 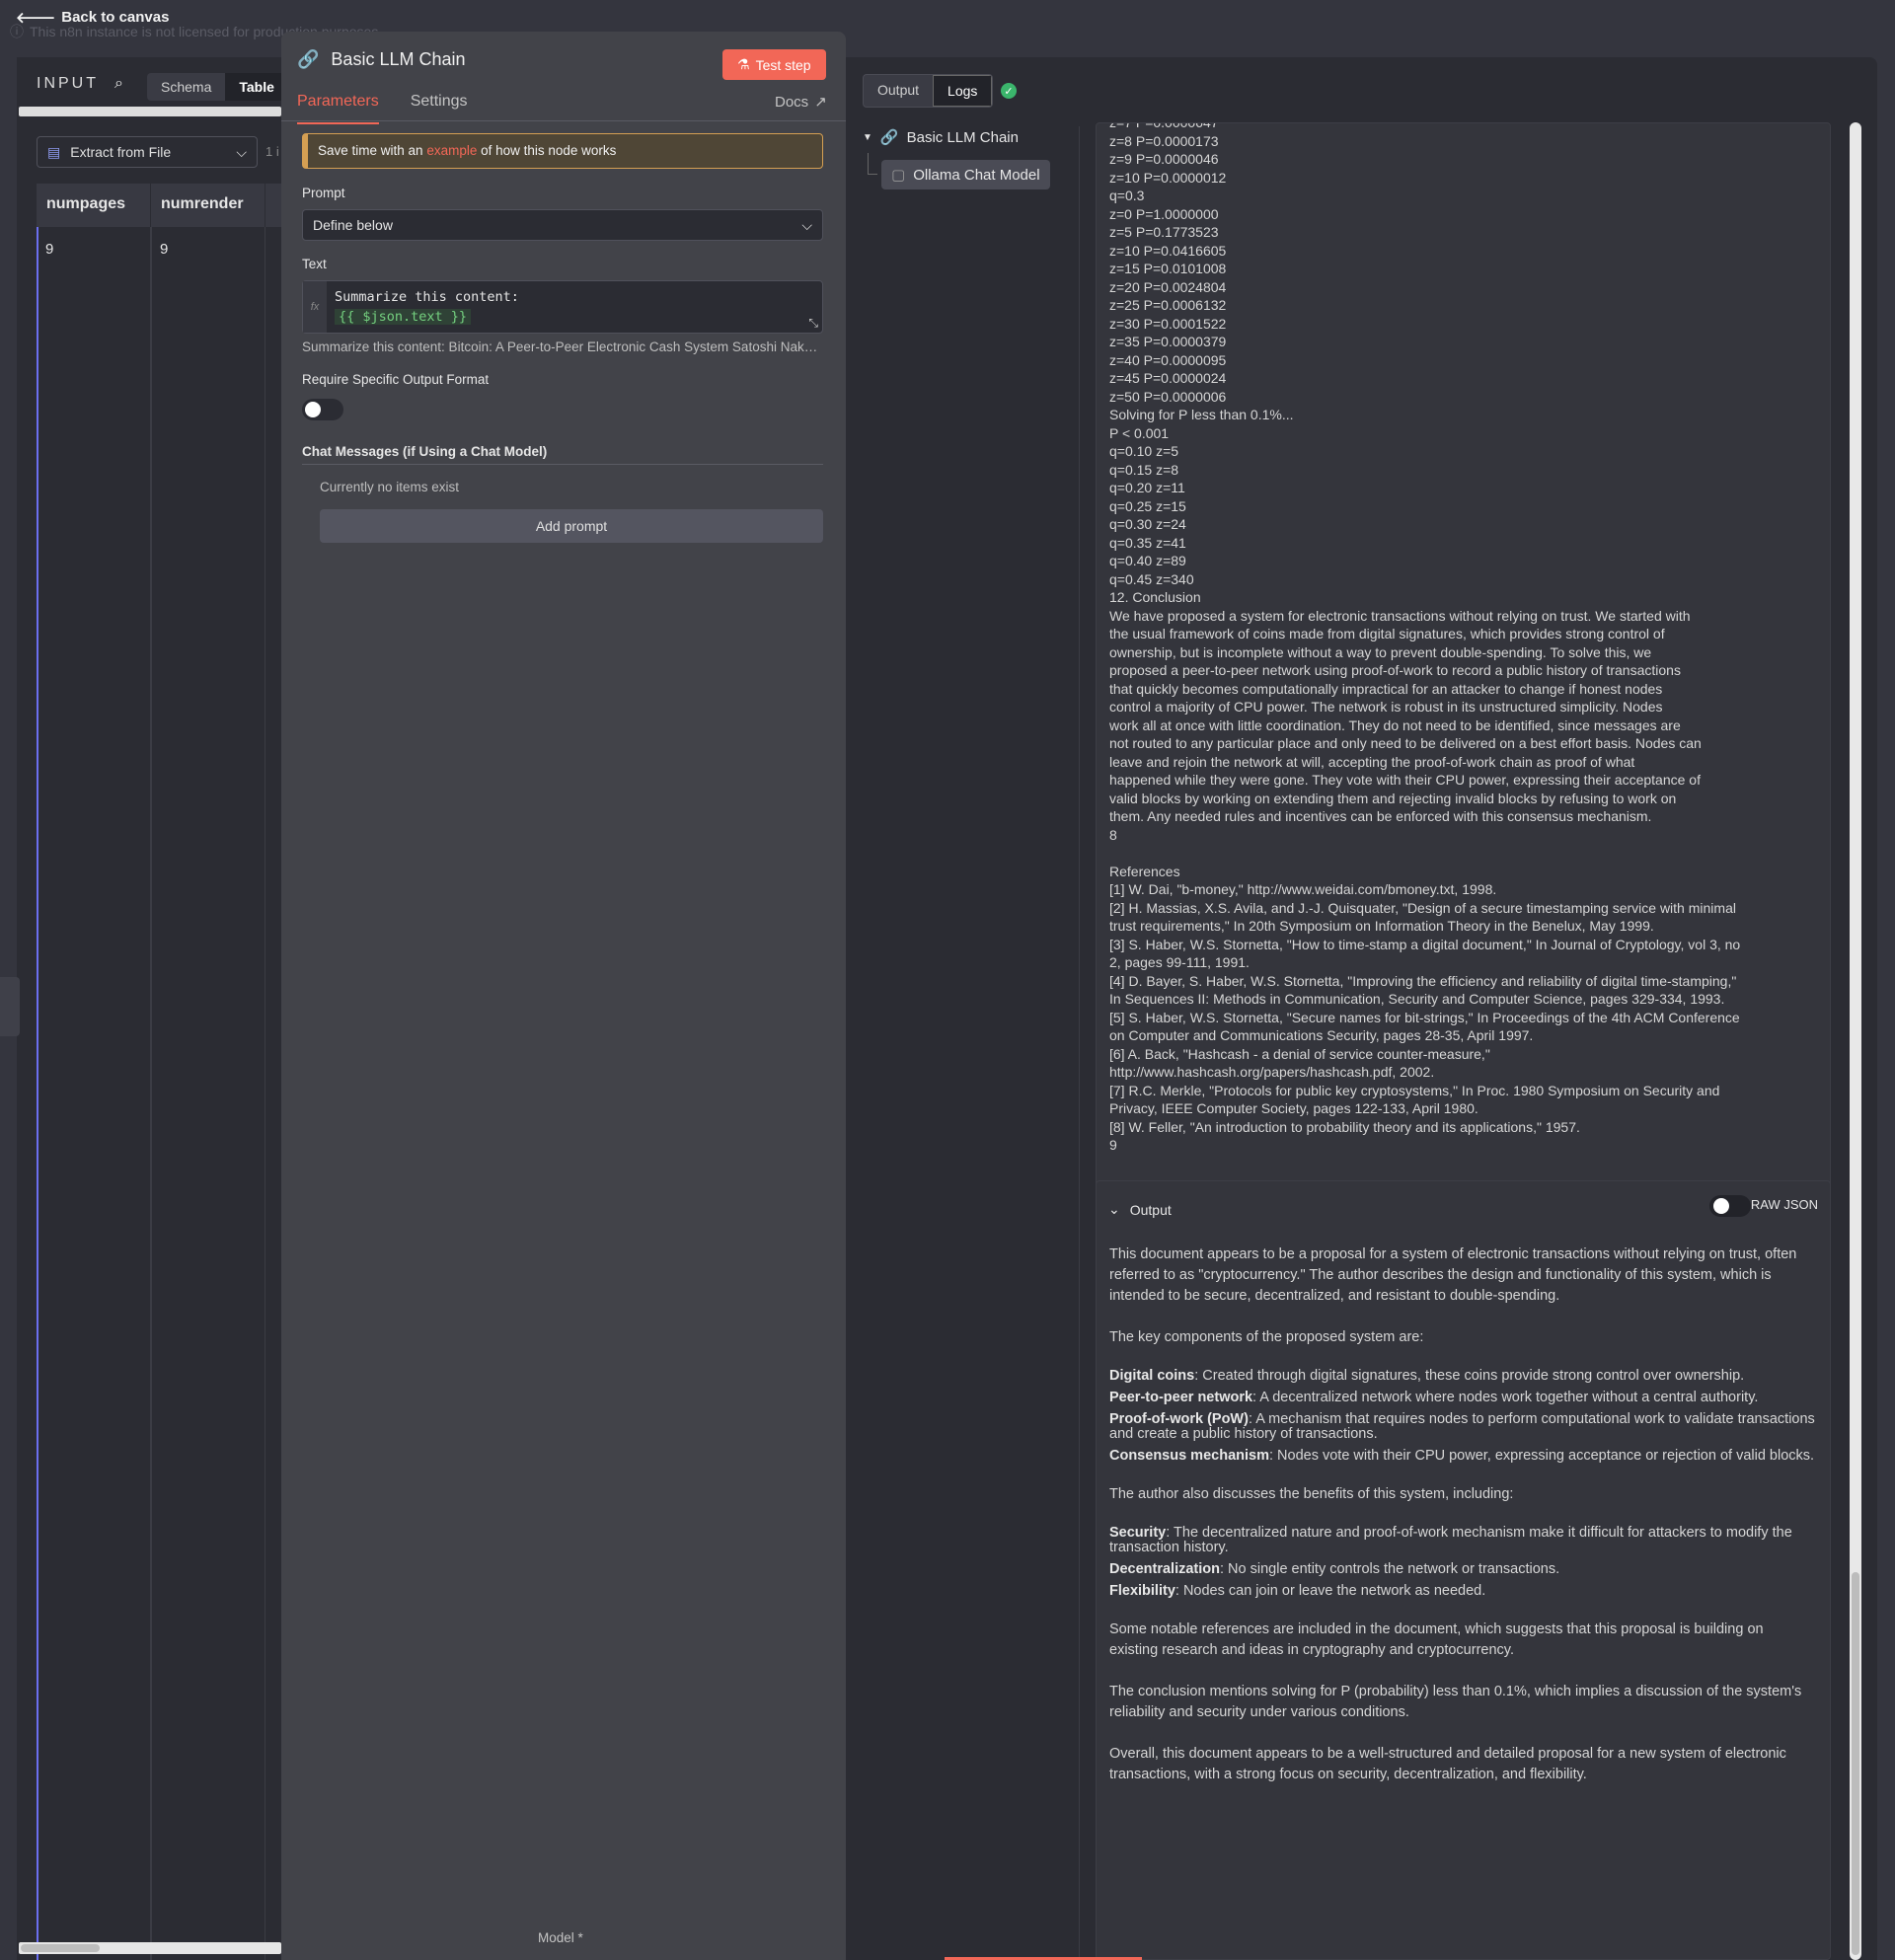 What do you see at coordinates (315, 307) in the screenshot?
I see `fx-icon: fx` at bounding box center [315, 307].